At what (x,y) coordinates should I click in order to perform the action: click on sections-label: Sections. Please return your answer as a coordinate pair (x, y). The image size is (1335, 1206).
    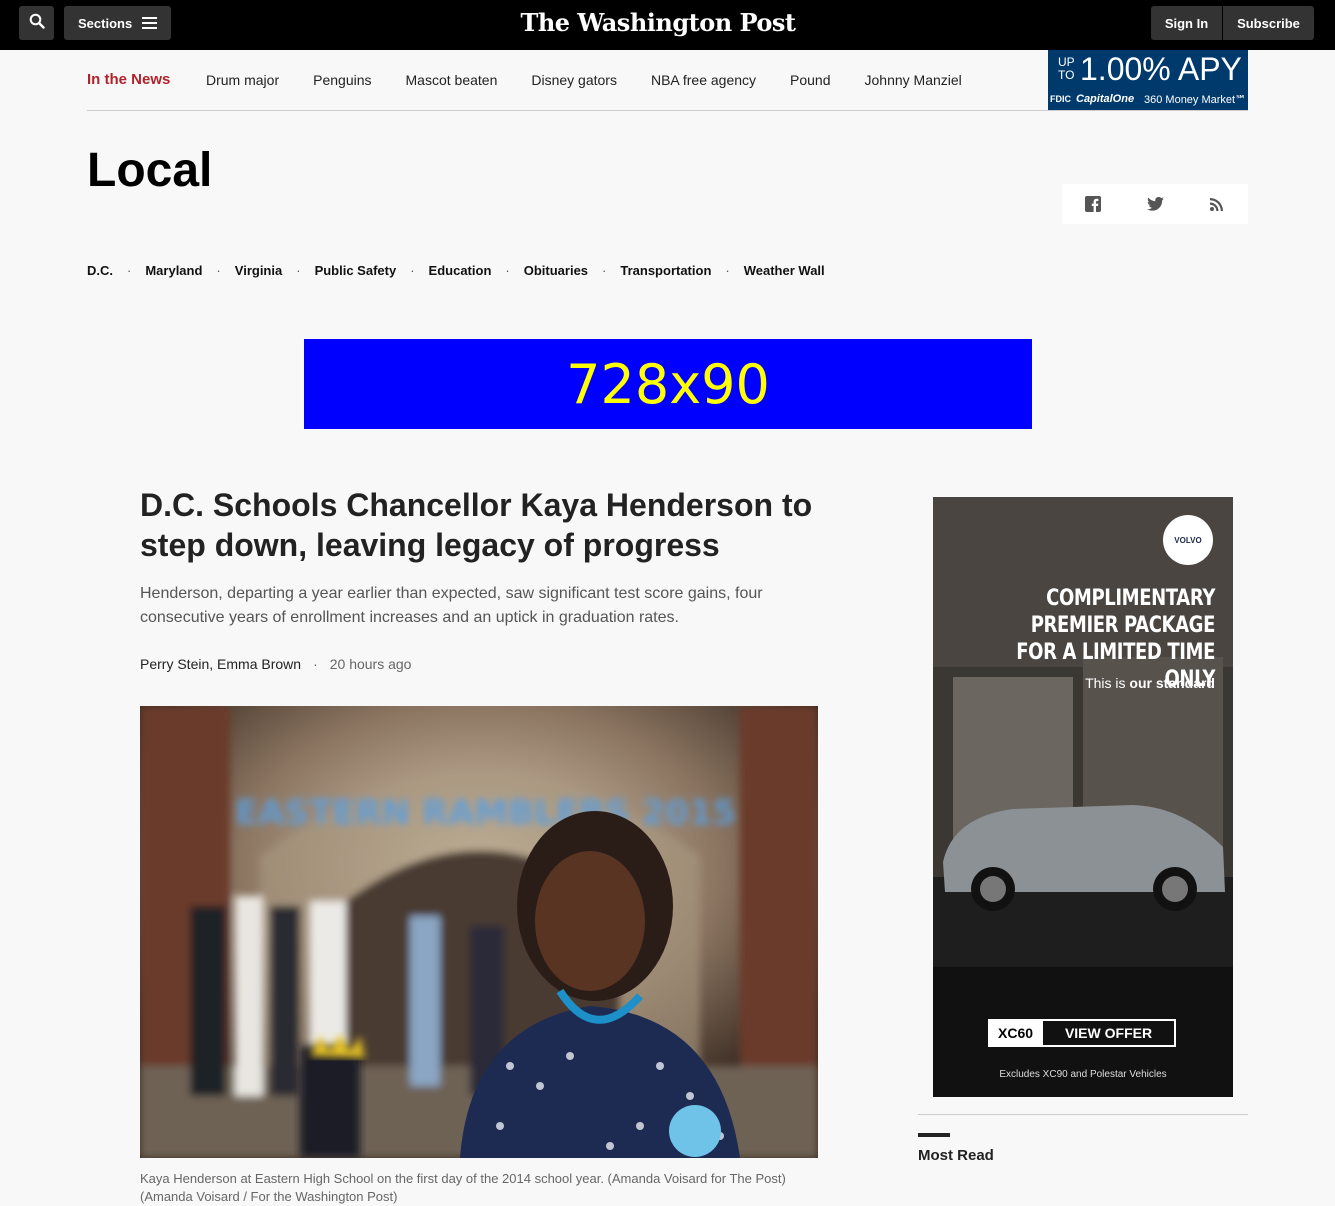
    Looking at the image, I should click on (105, 23).